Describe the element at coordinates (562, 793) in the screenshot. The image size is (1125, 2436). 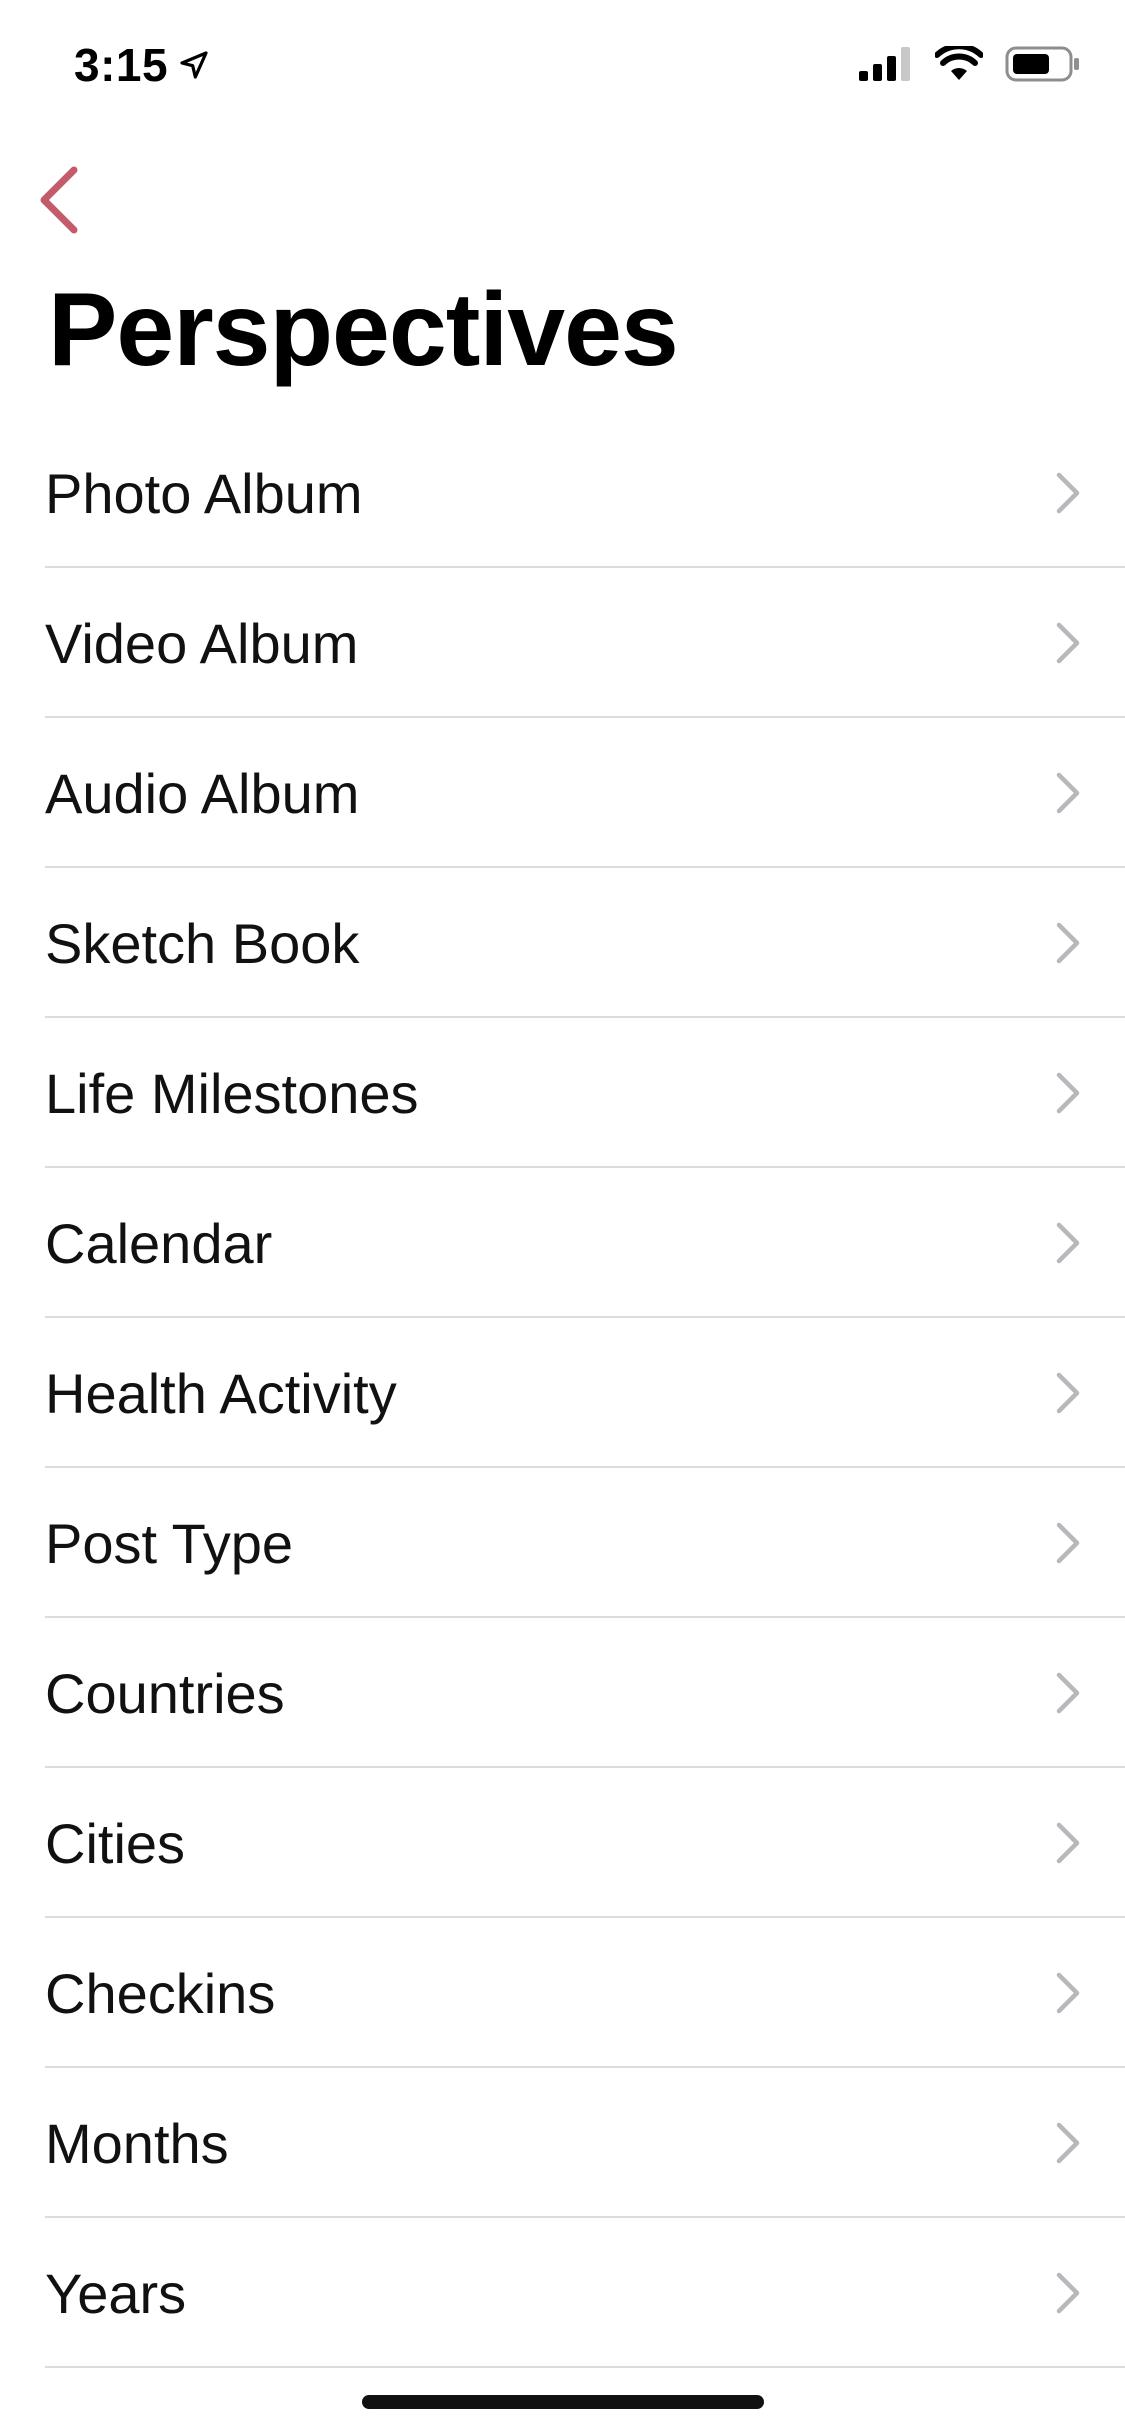
I see `list-item: Audio Album` at that location.